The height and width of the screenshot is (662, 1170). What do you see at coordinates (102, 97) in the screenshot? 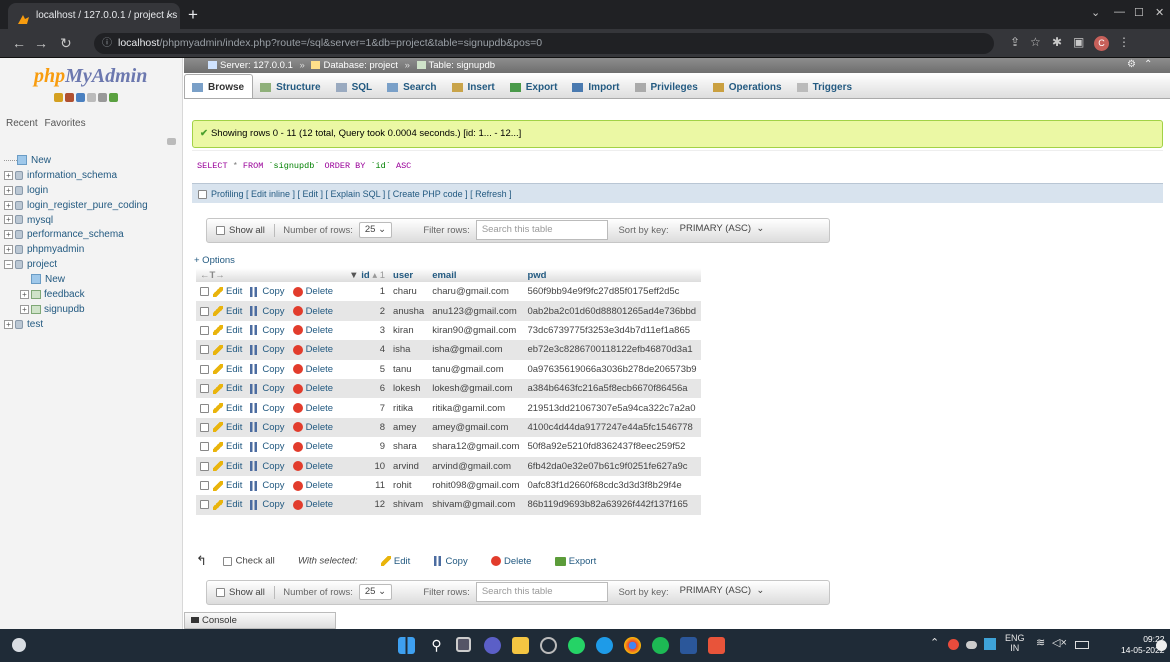
I see `settings-icon` at bounding box center [102, 97].